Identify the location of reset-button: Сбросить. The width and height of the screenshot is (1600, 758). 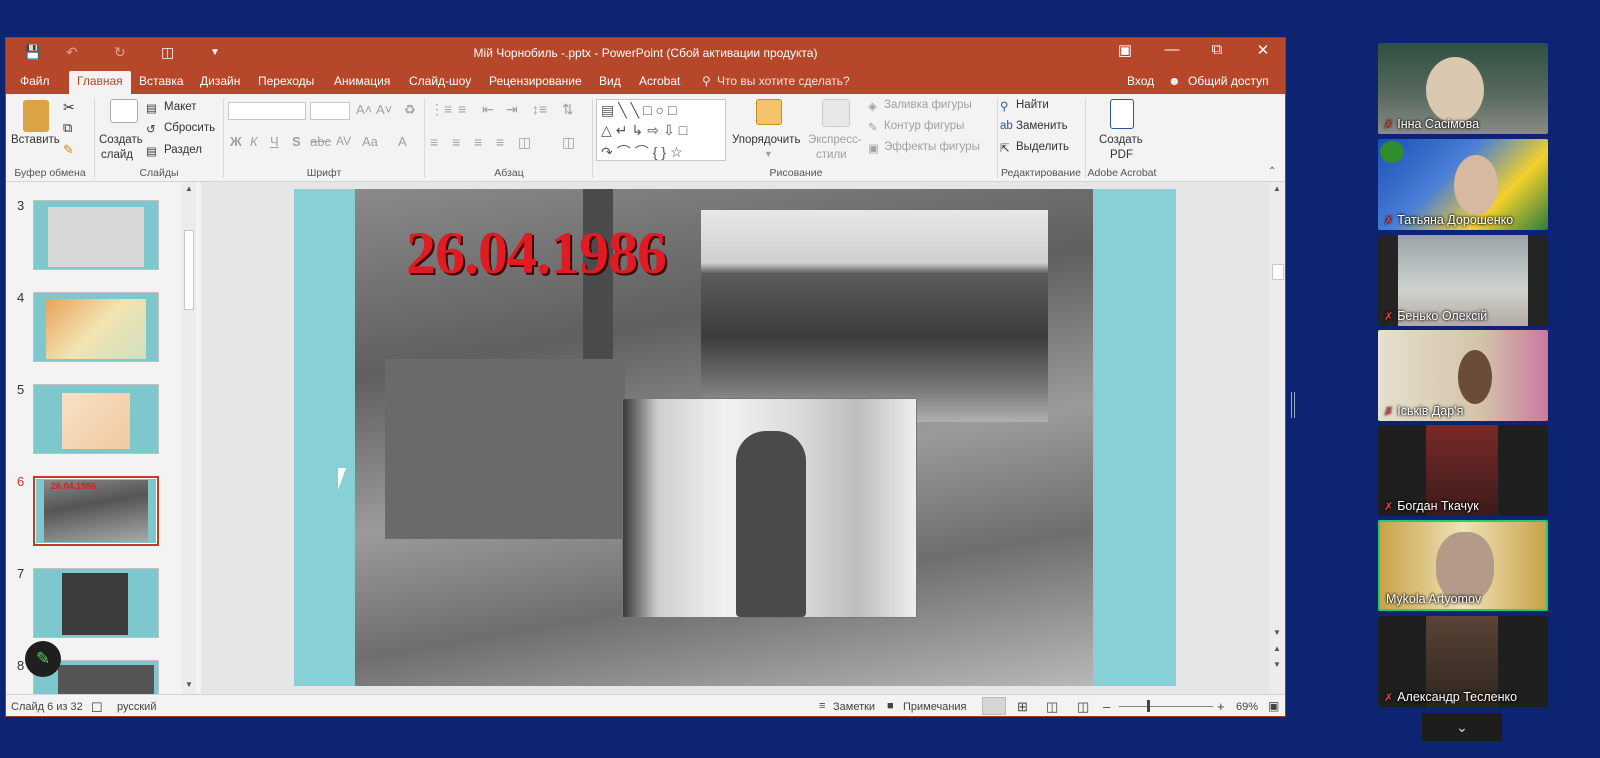
(189, 128).